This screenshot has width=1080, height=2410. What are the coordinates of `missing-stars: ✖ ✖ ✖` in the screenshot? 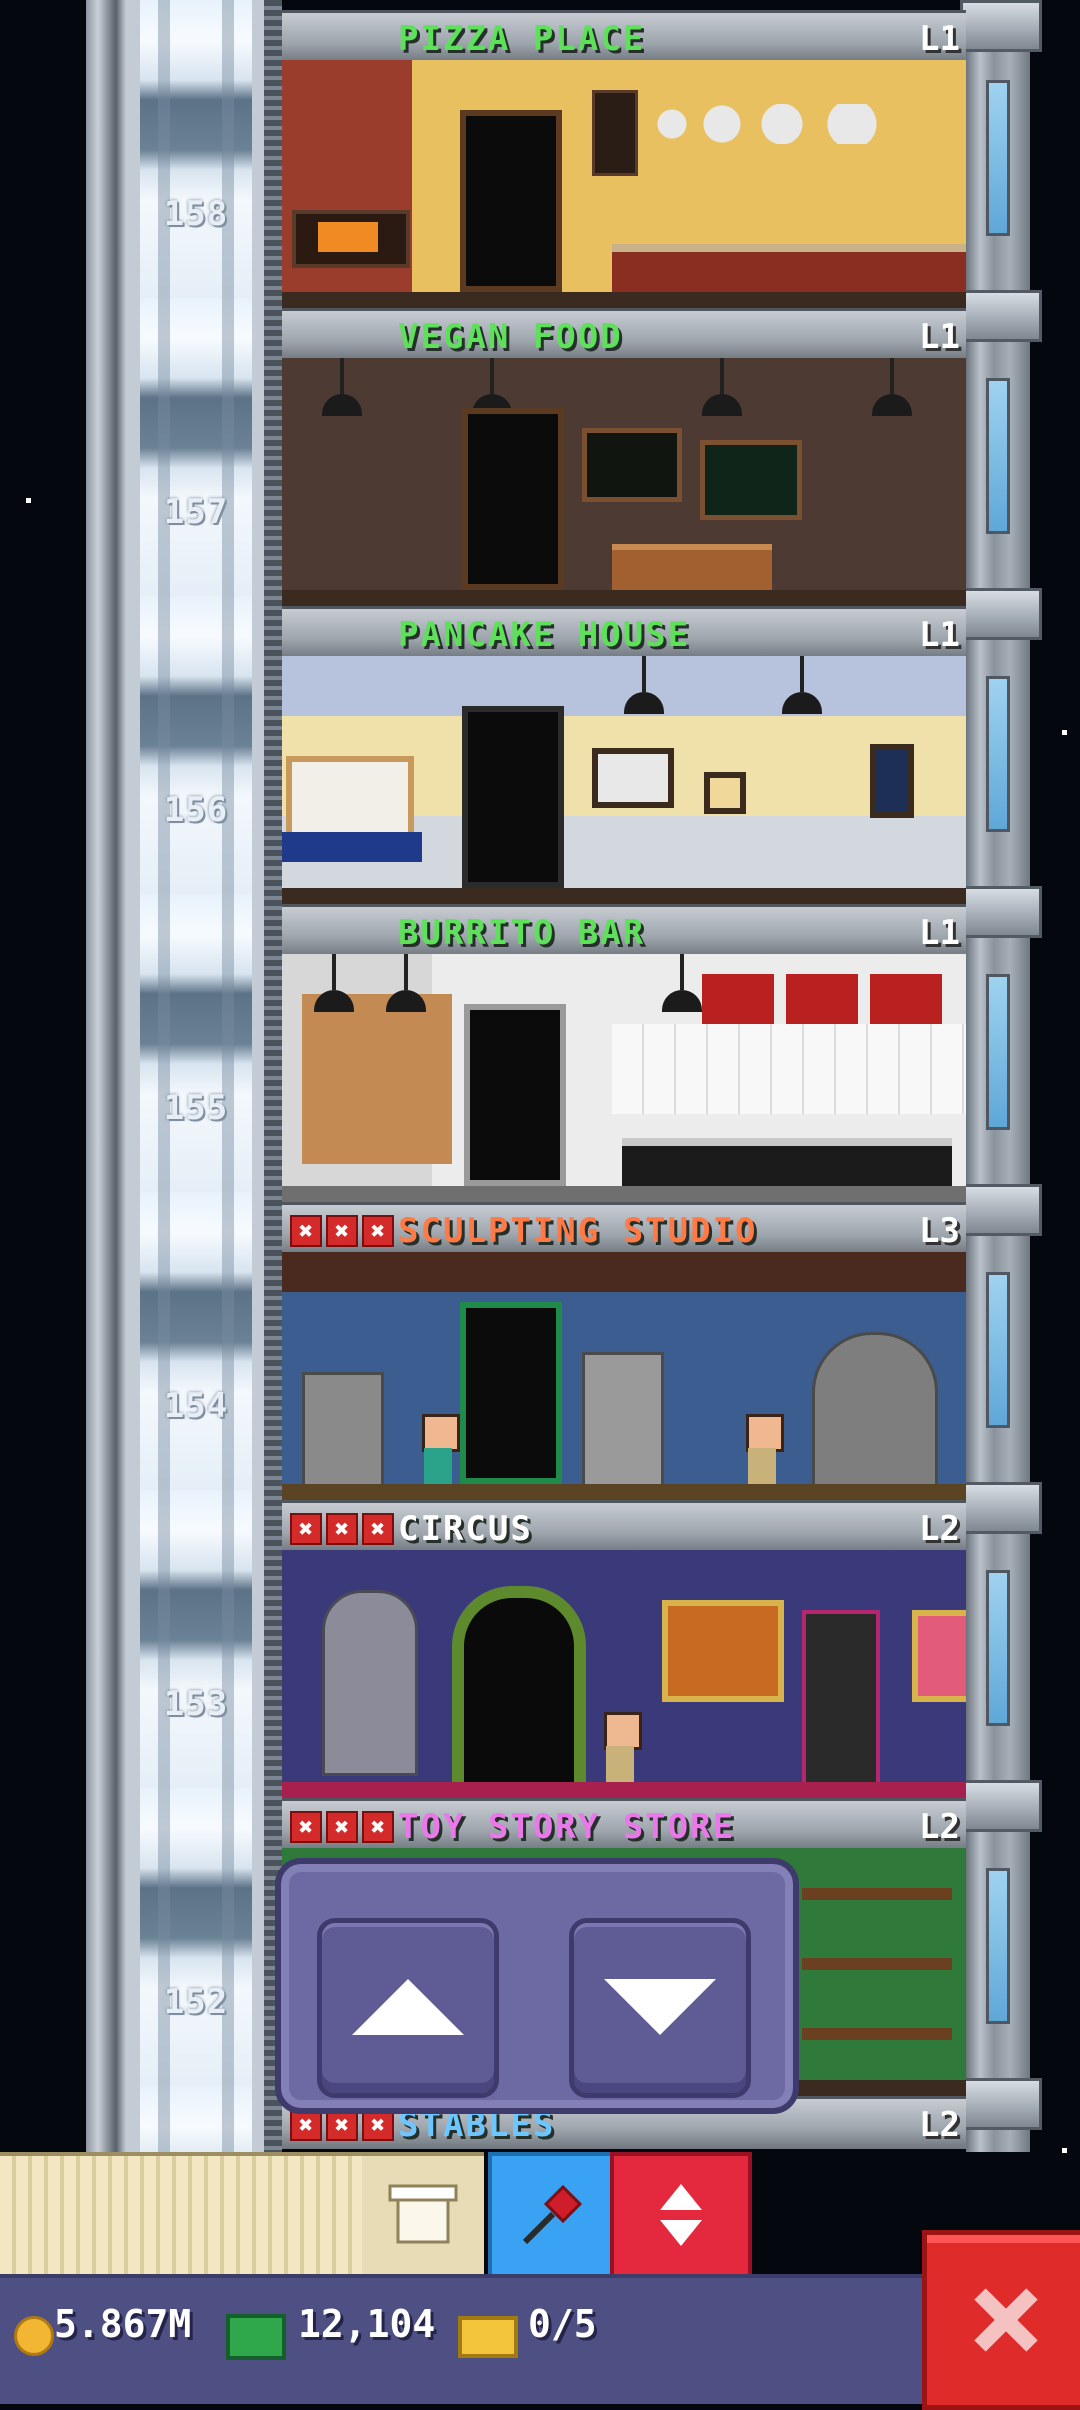 It's located at (342, 1231).